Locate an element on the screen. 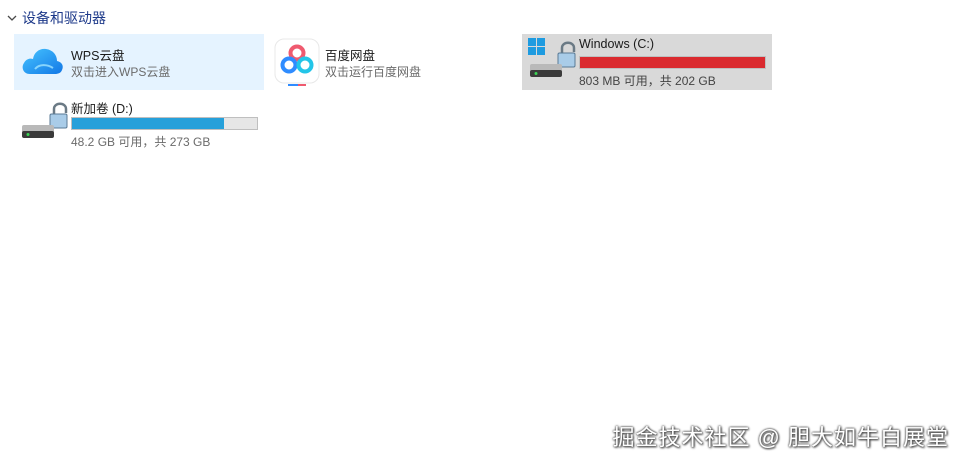  baidu-netdisk-icon is located at coordinates (297, 62).